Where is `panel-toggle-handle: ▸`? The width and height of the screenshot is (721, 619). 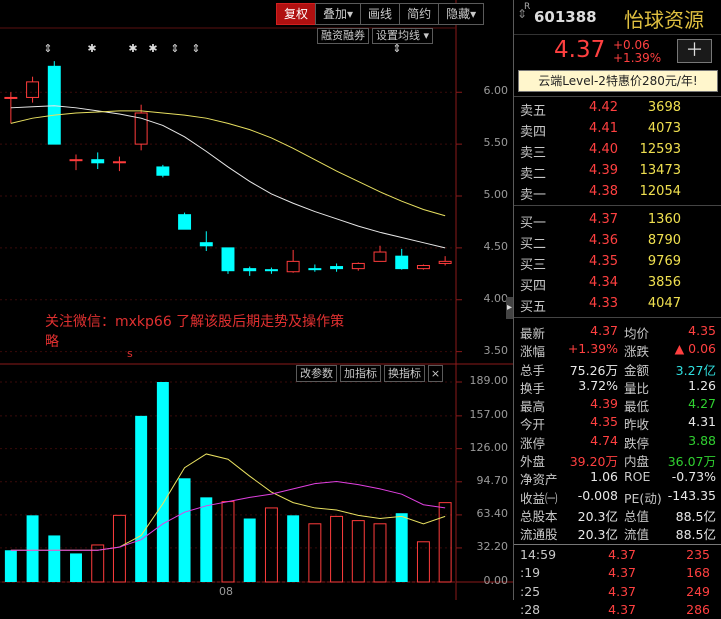
panel-toggle-handle: ▸ is located at coordinates (509, 308).